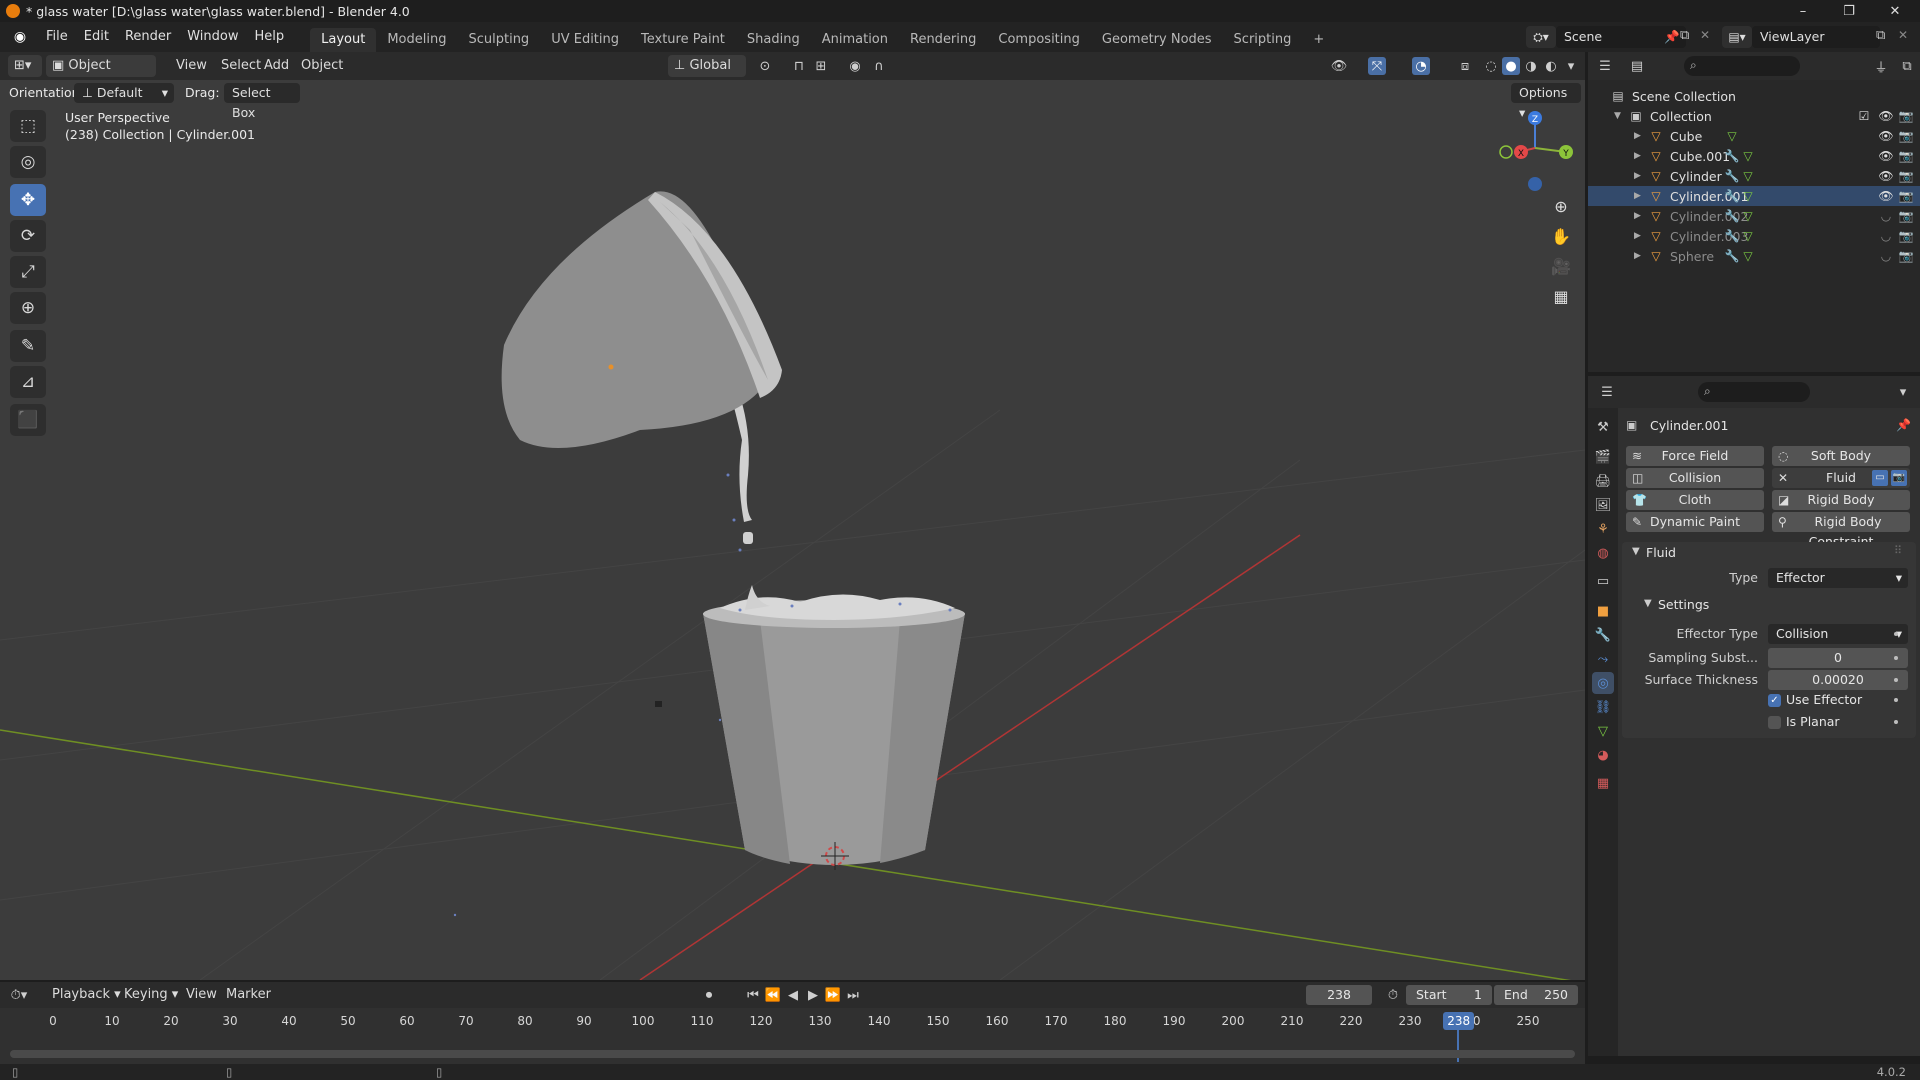 The height and width of the screenshot is (1080, 1920). Describe the element at coordinates (1263, 40) in the screenshot. I see `workspace-tab-scripting: Scripting` at that location.